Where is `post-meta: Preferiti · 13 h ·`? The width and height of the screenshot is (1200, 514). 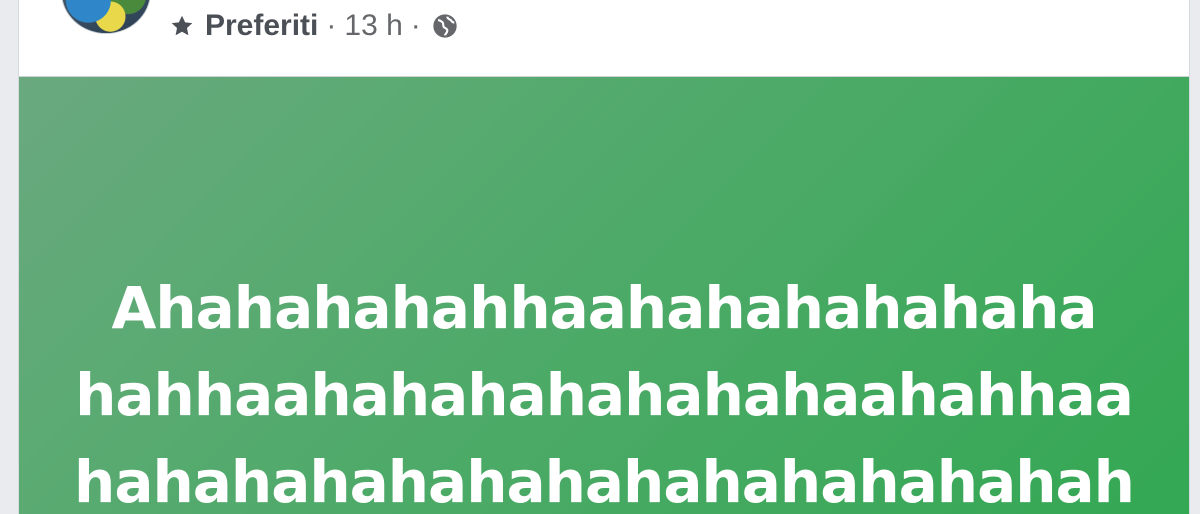 post-meta: Preferiti · 13 h · is located at coordinates (314, 26).